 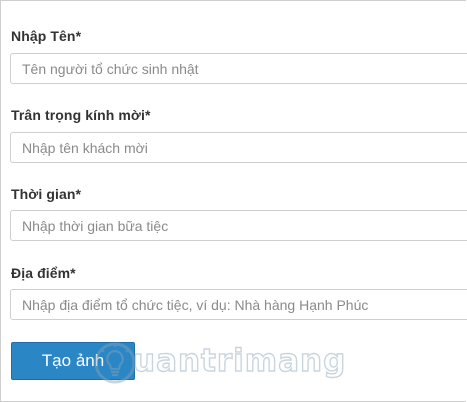 I want to click on location-input, so click(x=238, y=304).